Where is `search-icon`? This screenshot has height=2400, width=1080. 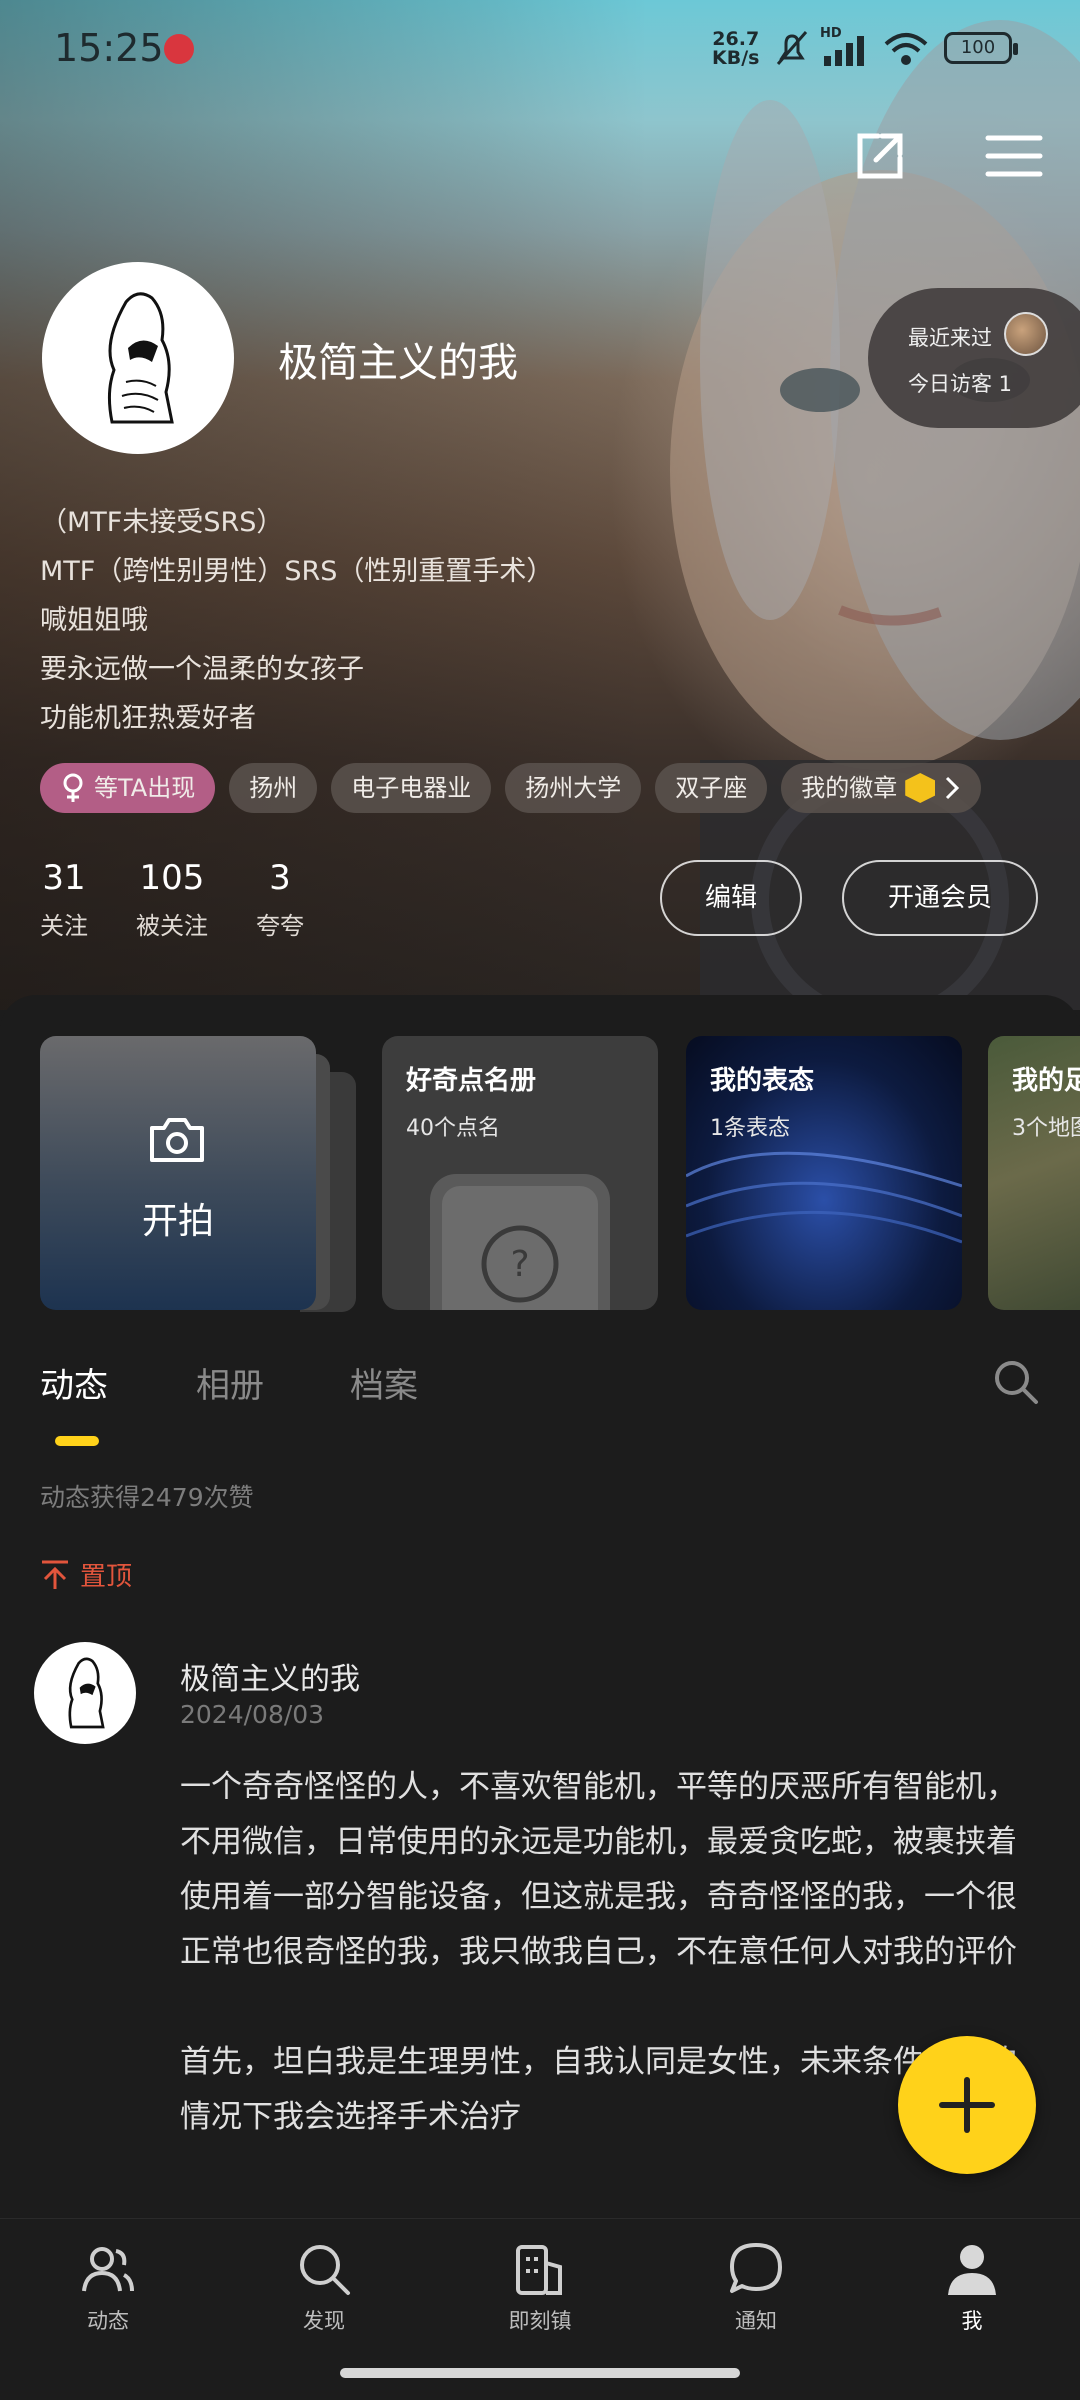
search-icon is located at coordinates (1016, 1382).